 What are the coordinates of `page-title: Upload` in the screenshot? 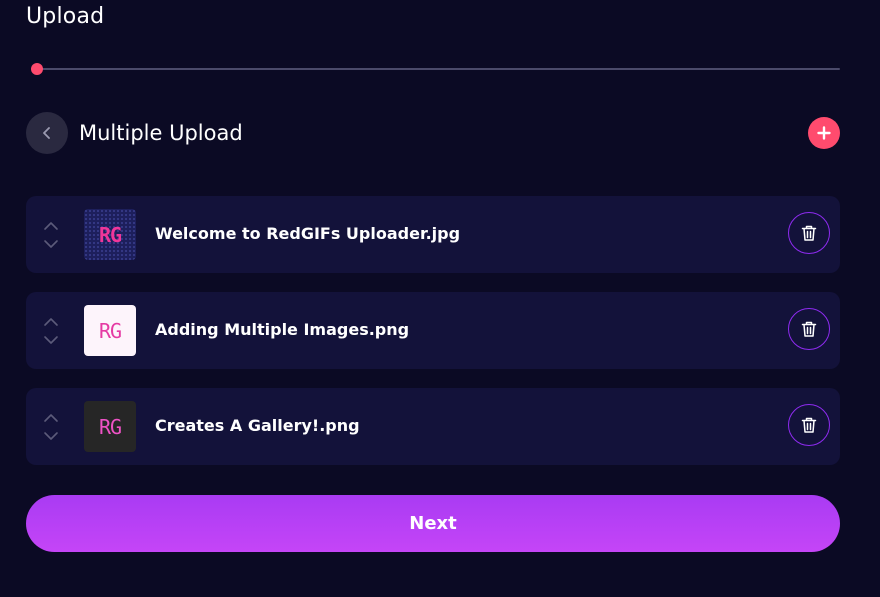 It's located at (65, 16).